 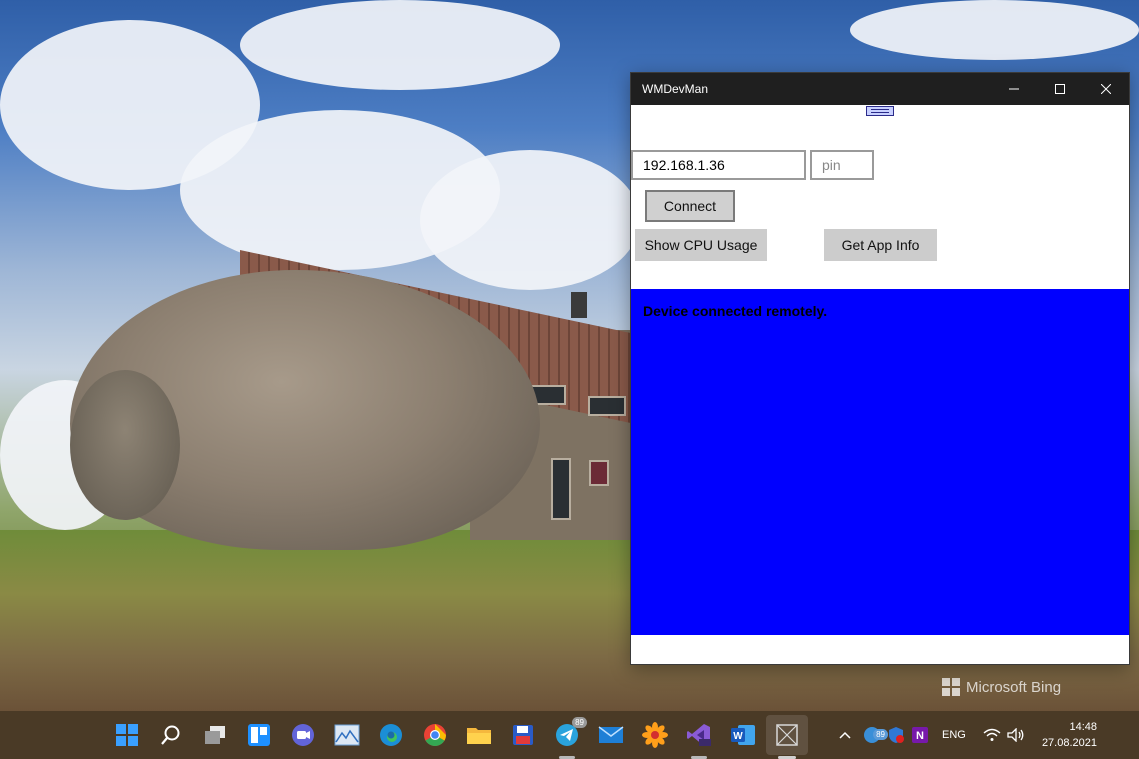 I want to click on wmdevman-app-icon, so click(x=787, y=735).